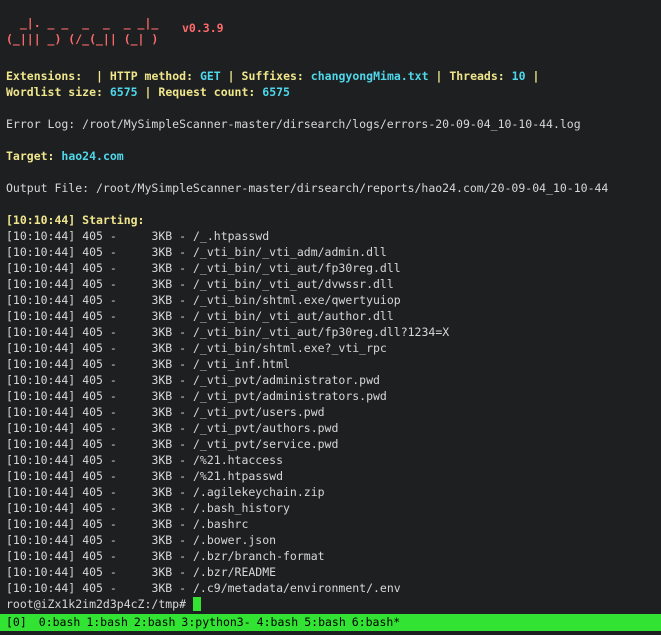  I want to click on tmux-window-1: 1:bash, so click(107, 622).